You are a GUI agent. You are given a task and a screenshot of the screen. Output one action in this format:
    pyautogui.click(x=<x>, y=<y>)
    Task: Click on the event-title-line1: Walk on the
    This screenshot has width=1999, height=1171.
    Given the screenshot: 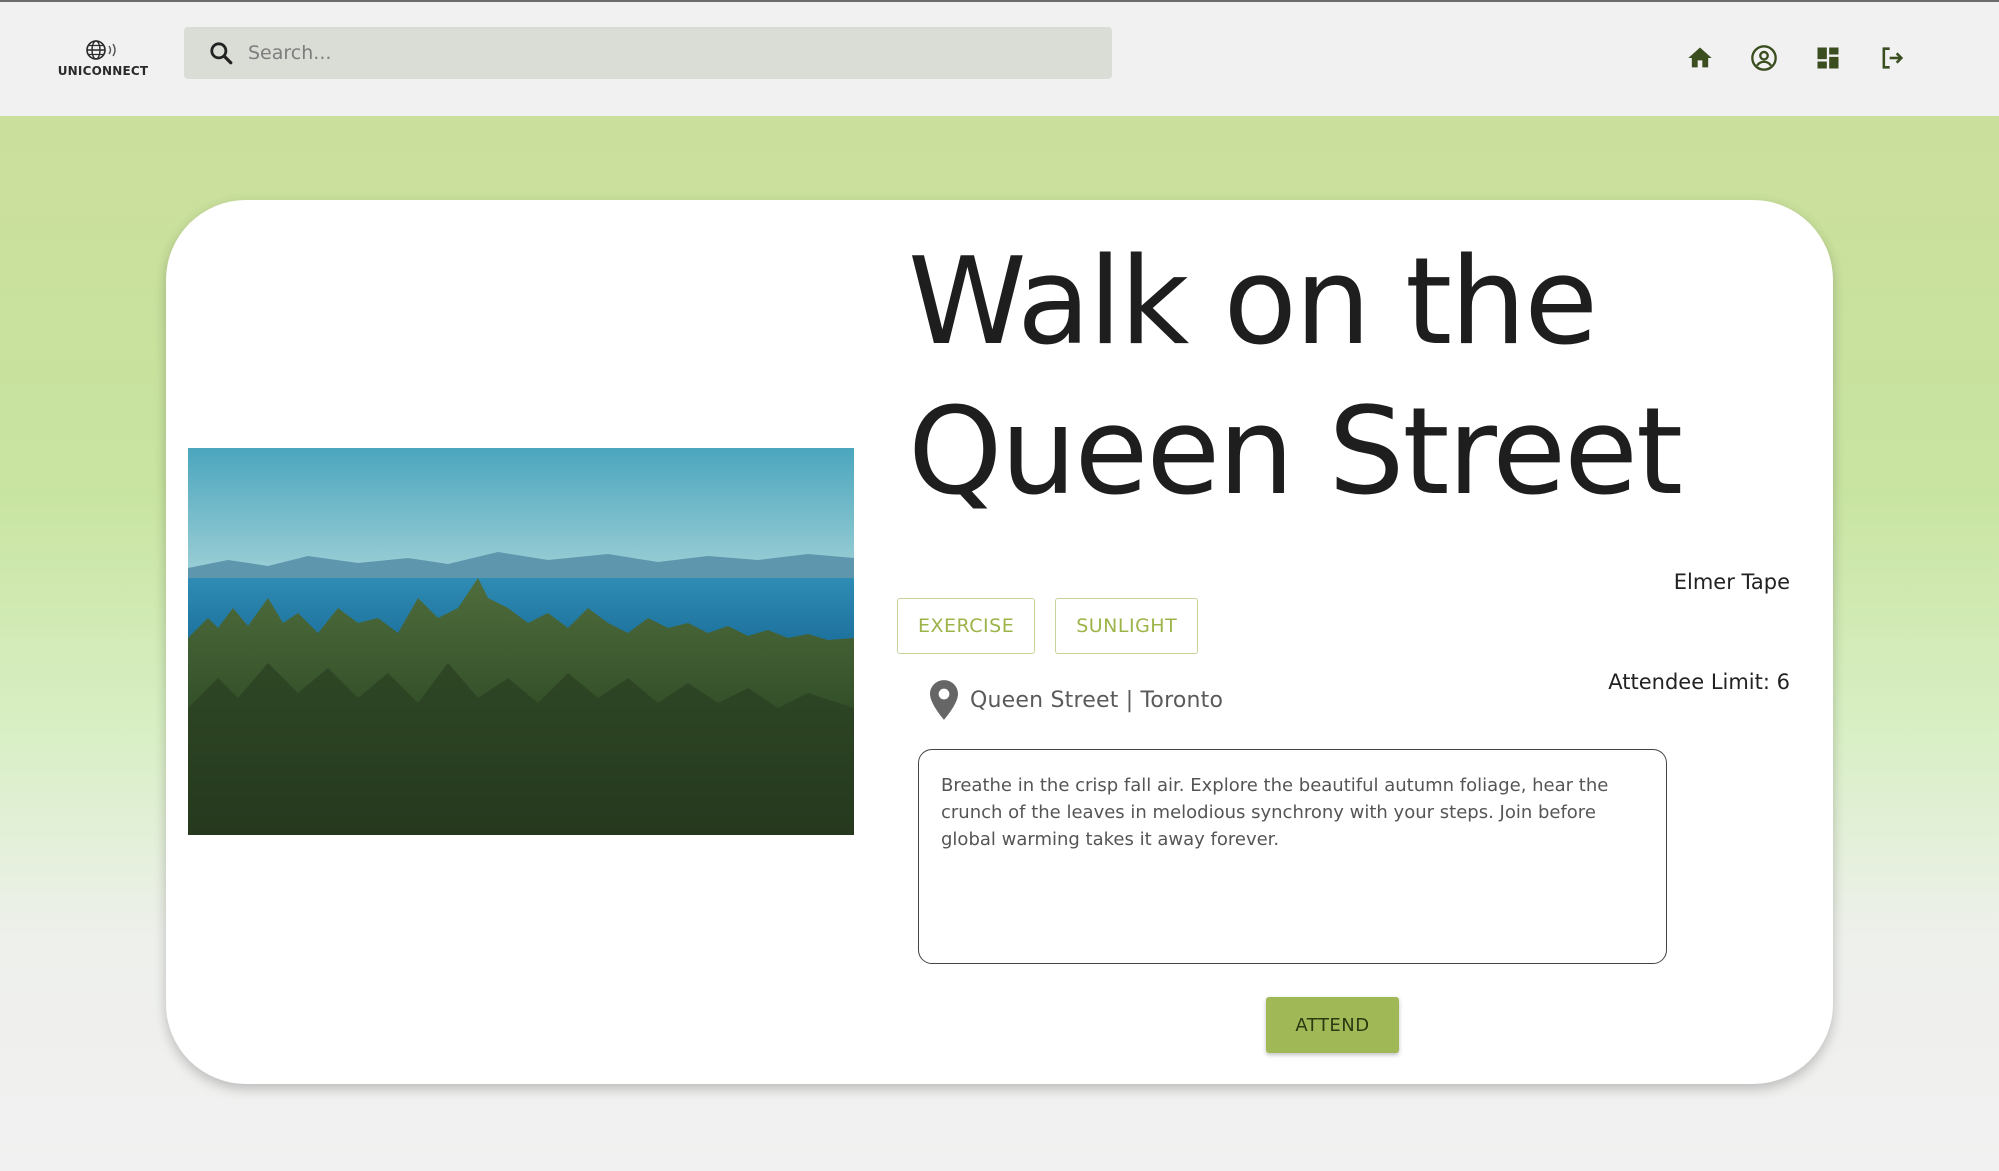 What is the action you would take?
    pyautogui.click(x=1253, y=302)
    